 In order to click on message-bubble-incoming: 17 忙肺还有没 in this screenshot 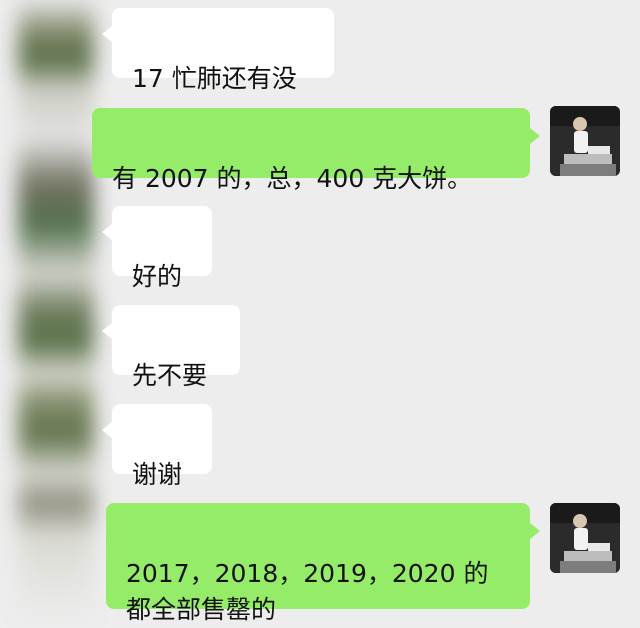, I will do `click(218, 50)`.